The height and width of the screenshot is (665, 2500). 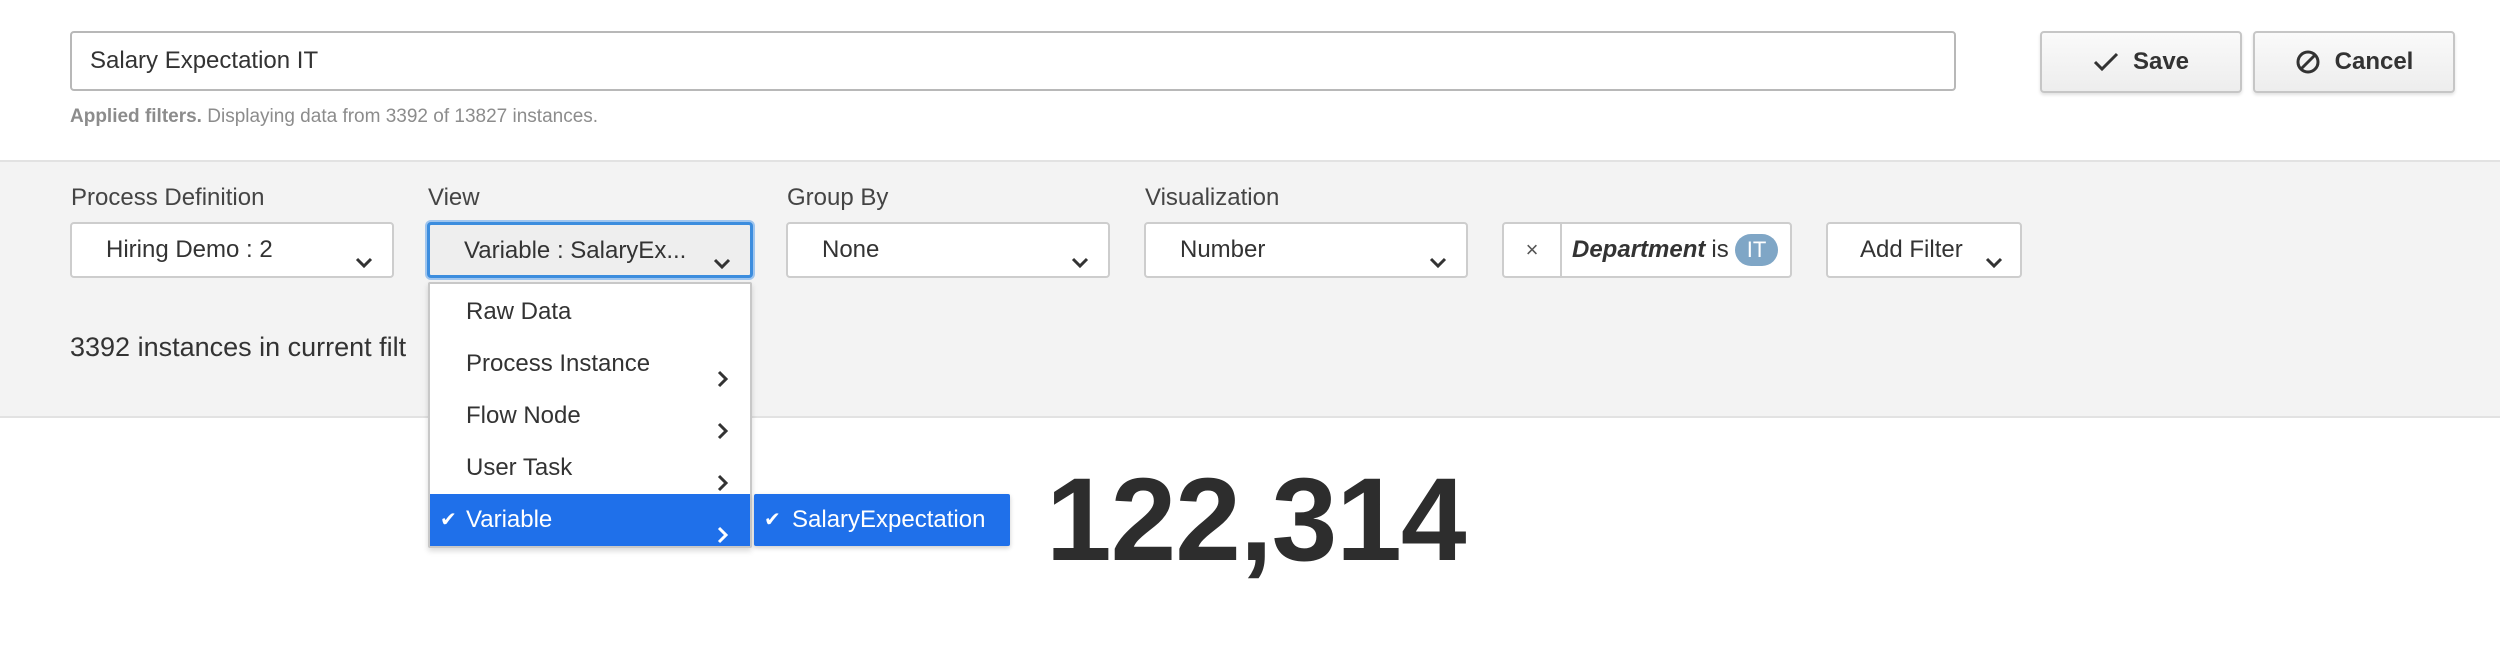 I want to click on filter-description: Department is IT, so click(x=1670, y=250).